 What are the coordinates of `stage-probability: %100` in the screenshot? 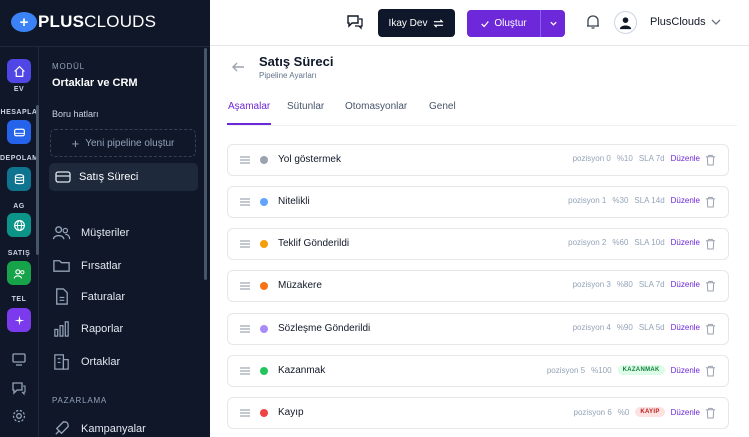 It's located at (601, 370).